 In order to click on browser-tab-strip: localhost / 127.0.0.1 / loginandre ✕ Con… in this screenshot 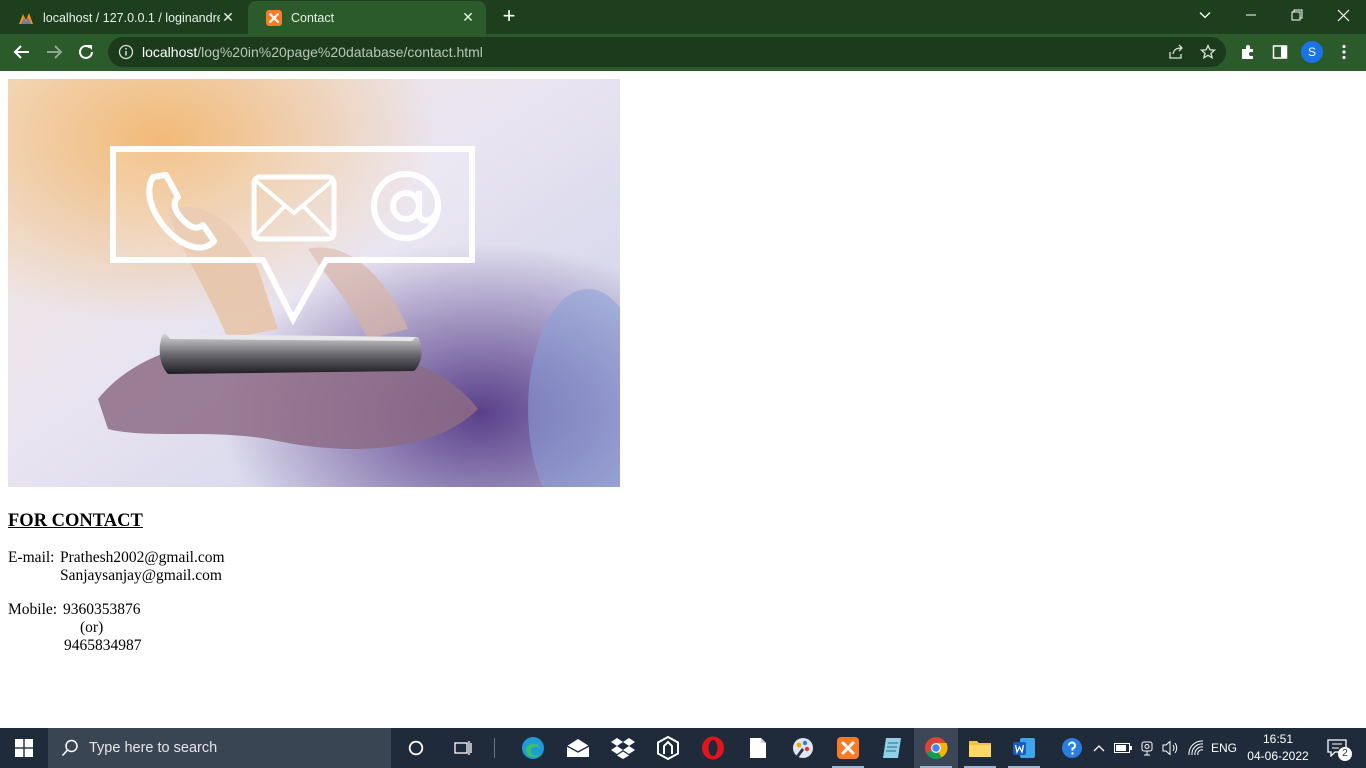, I will do `click(683, 17)`.